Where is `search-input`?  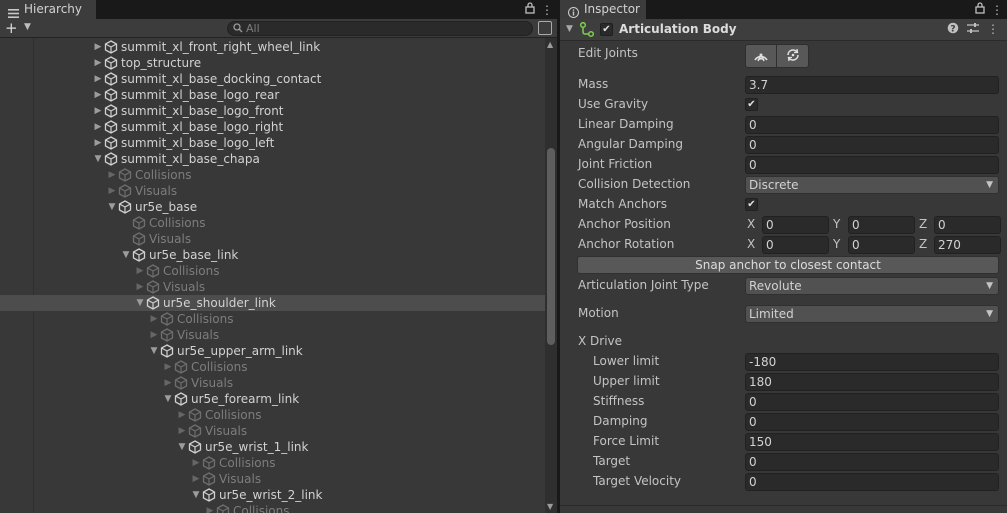 search-input is located at coordinates (381, 28).